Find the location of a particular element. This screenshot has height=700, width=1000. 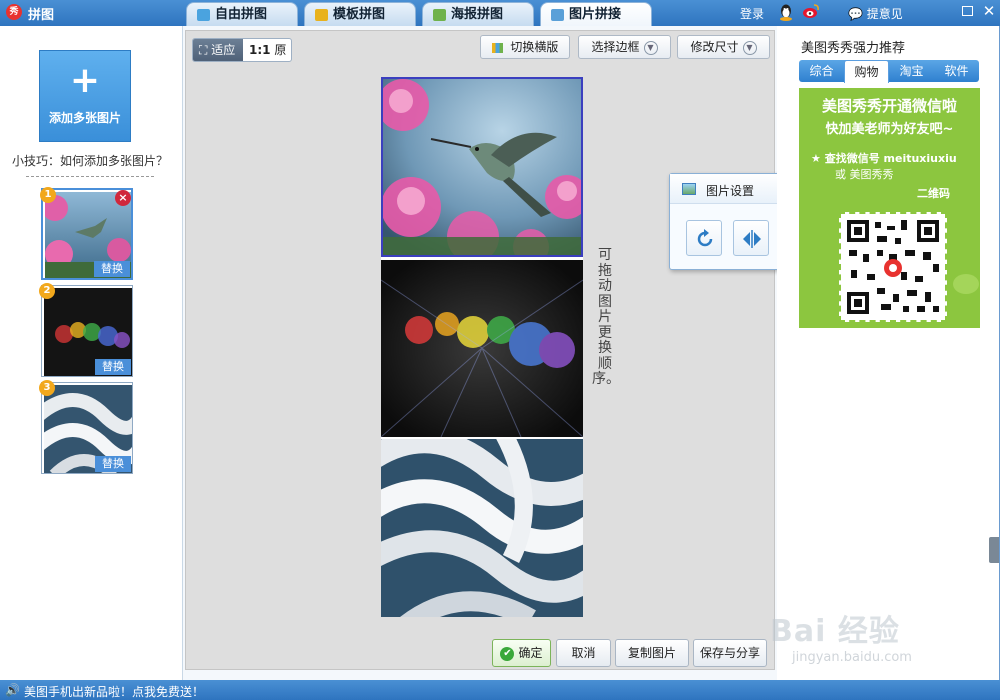

add-images-label: 添加多张图片 is located at coordinates (84, 118).